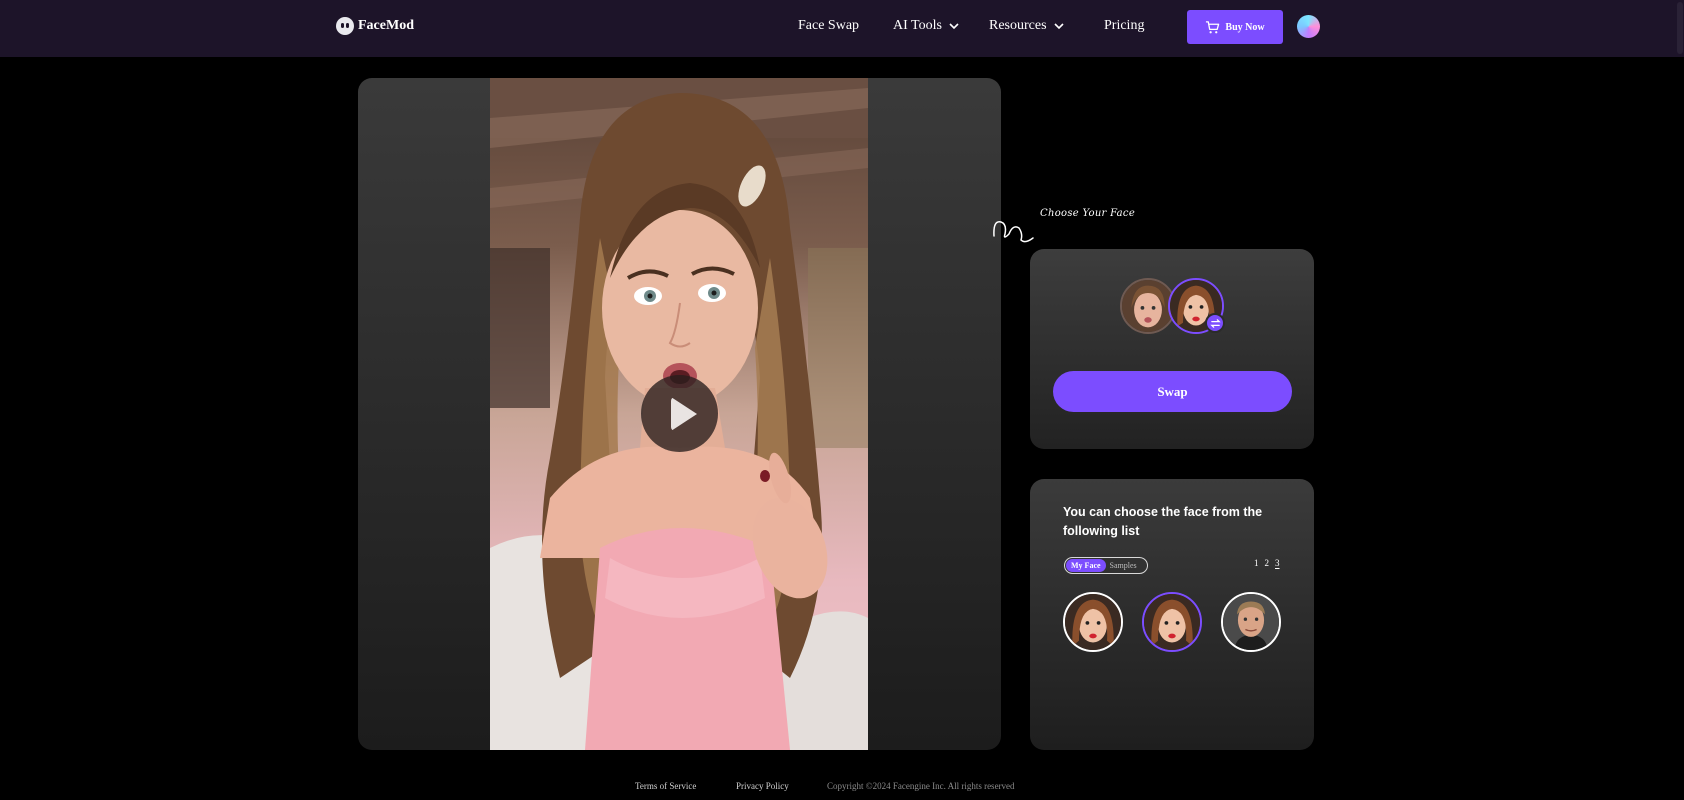  What do you see at coordinates (1123, 565) in the screenshot?
I see `tab-samples: Samples` at bounding box center [1123, 565].